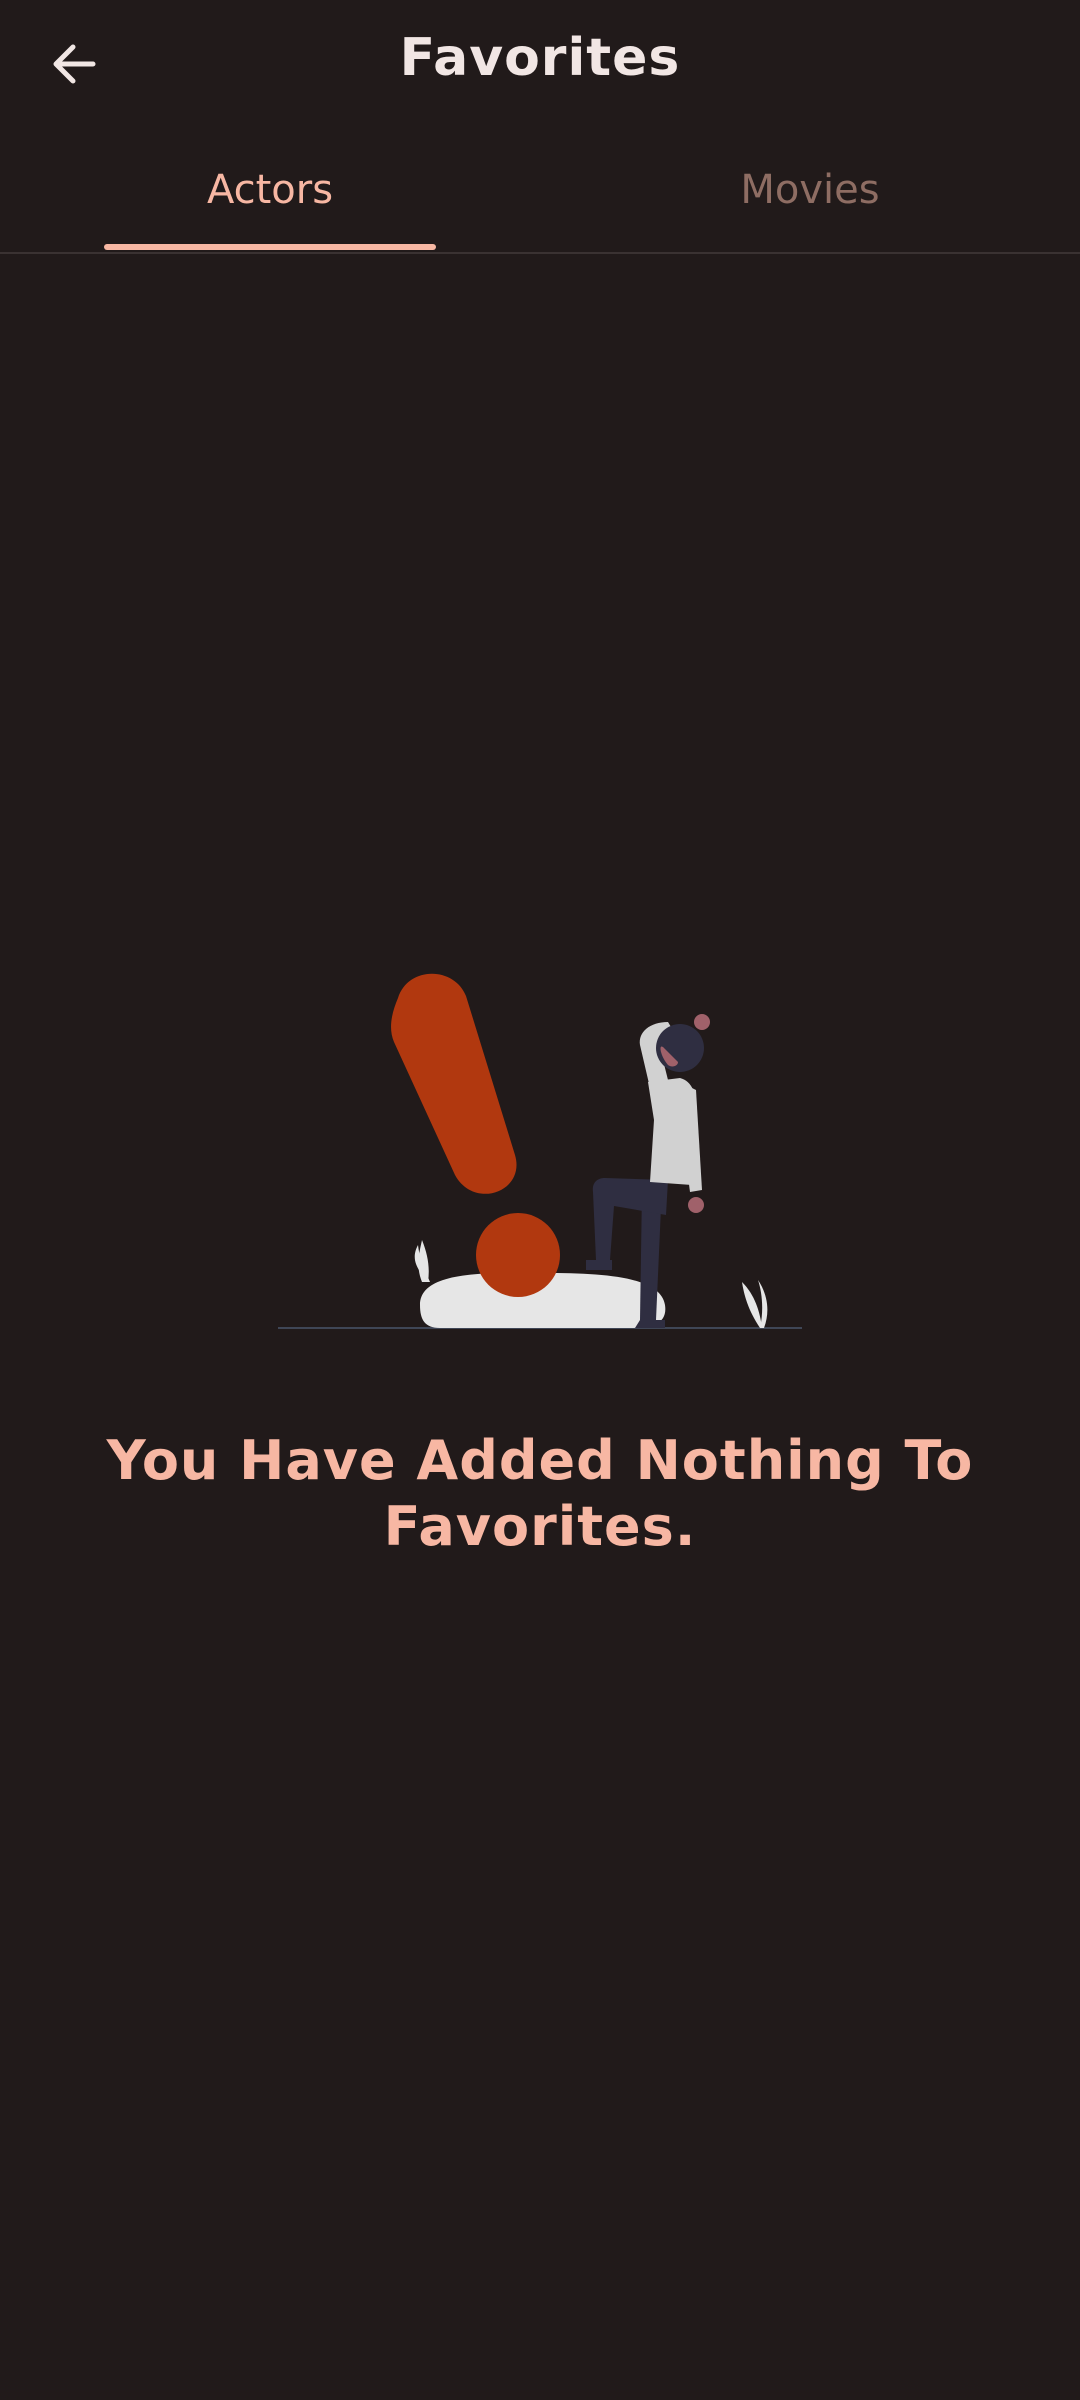 The image size is (1080, 2400). I want to click on active-tab-indicator, so click(270, 247).